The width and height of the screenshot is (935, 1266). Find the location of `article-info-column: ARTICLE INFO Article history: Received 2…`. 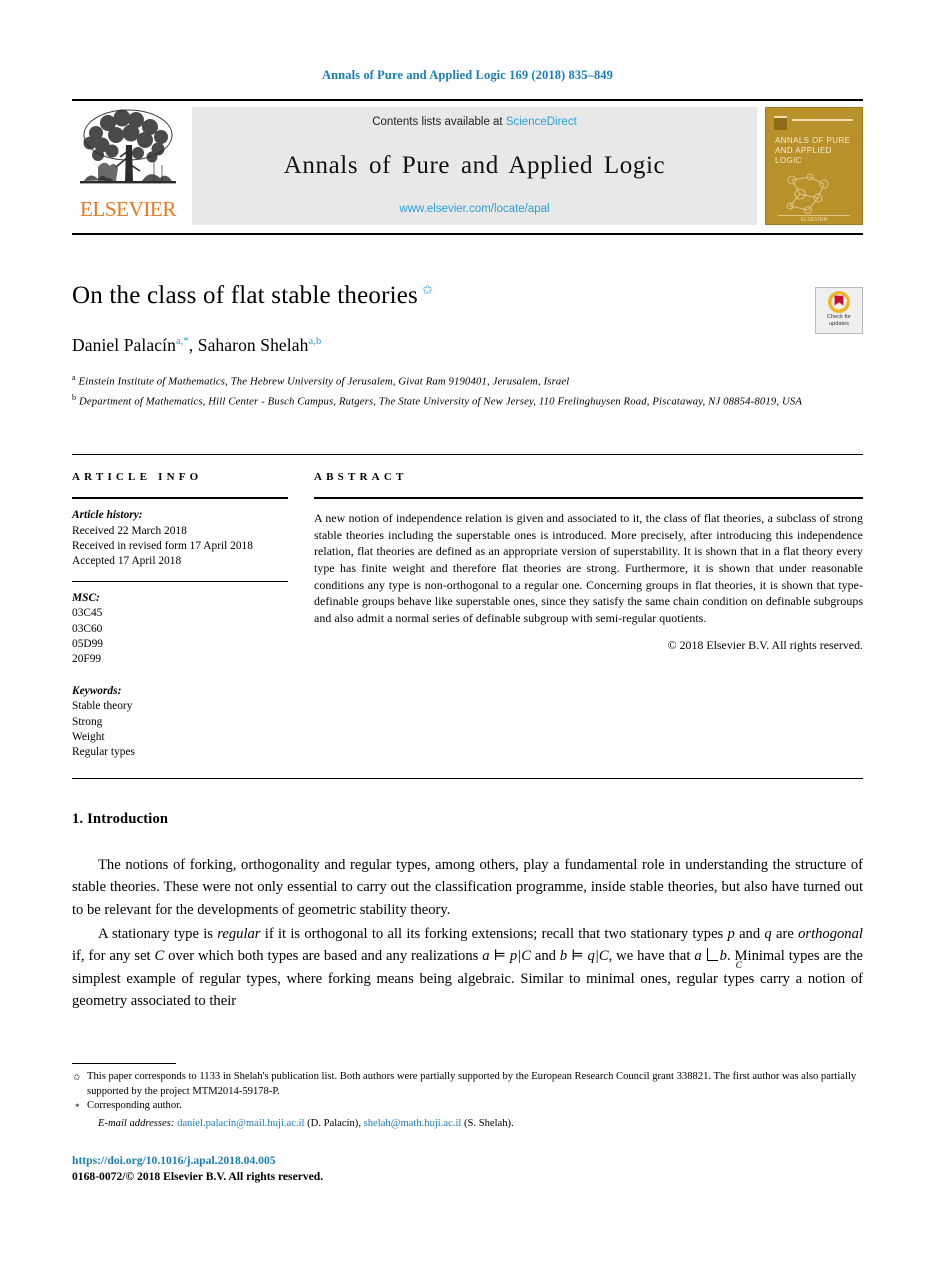

article-info-column: ARTICLE INFO Article history: Received 2… is located at coordinates (191, 608).